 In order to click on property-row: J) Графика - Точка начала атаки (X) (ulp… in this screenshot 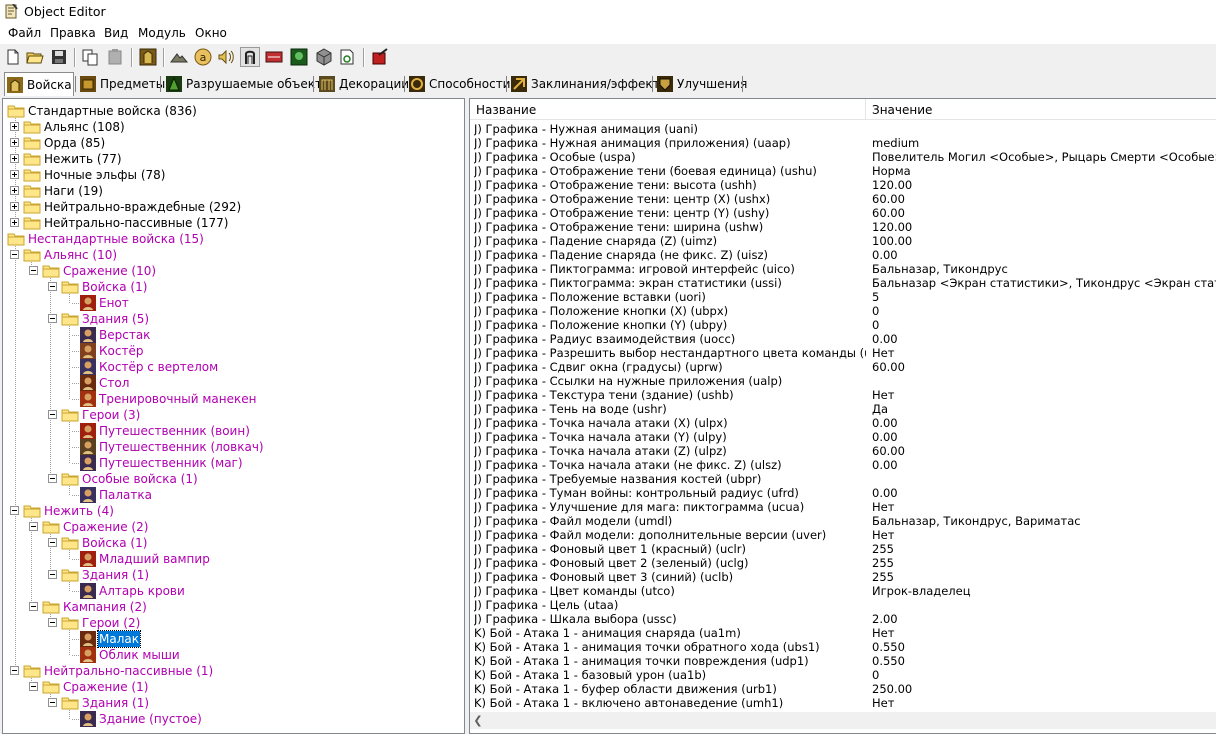, I will do `click(843, 423)`.